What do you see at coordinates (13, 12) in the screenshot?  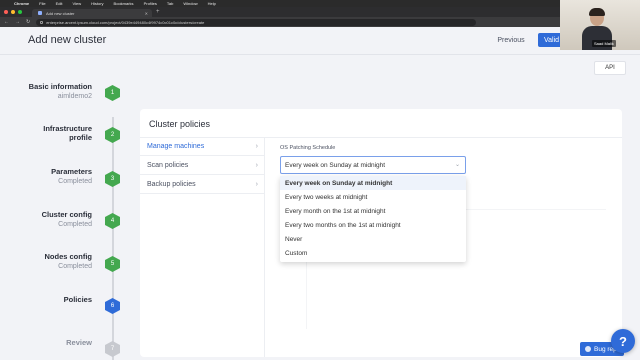 I see `minimize-window-icon` at bounding box center [13, 12].